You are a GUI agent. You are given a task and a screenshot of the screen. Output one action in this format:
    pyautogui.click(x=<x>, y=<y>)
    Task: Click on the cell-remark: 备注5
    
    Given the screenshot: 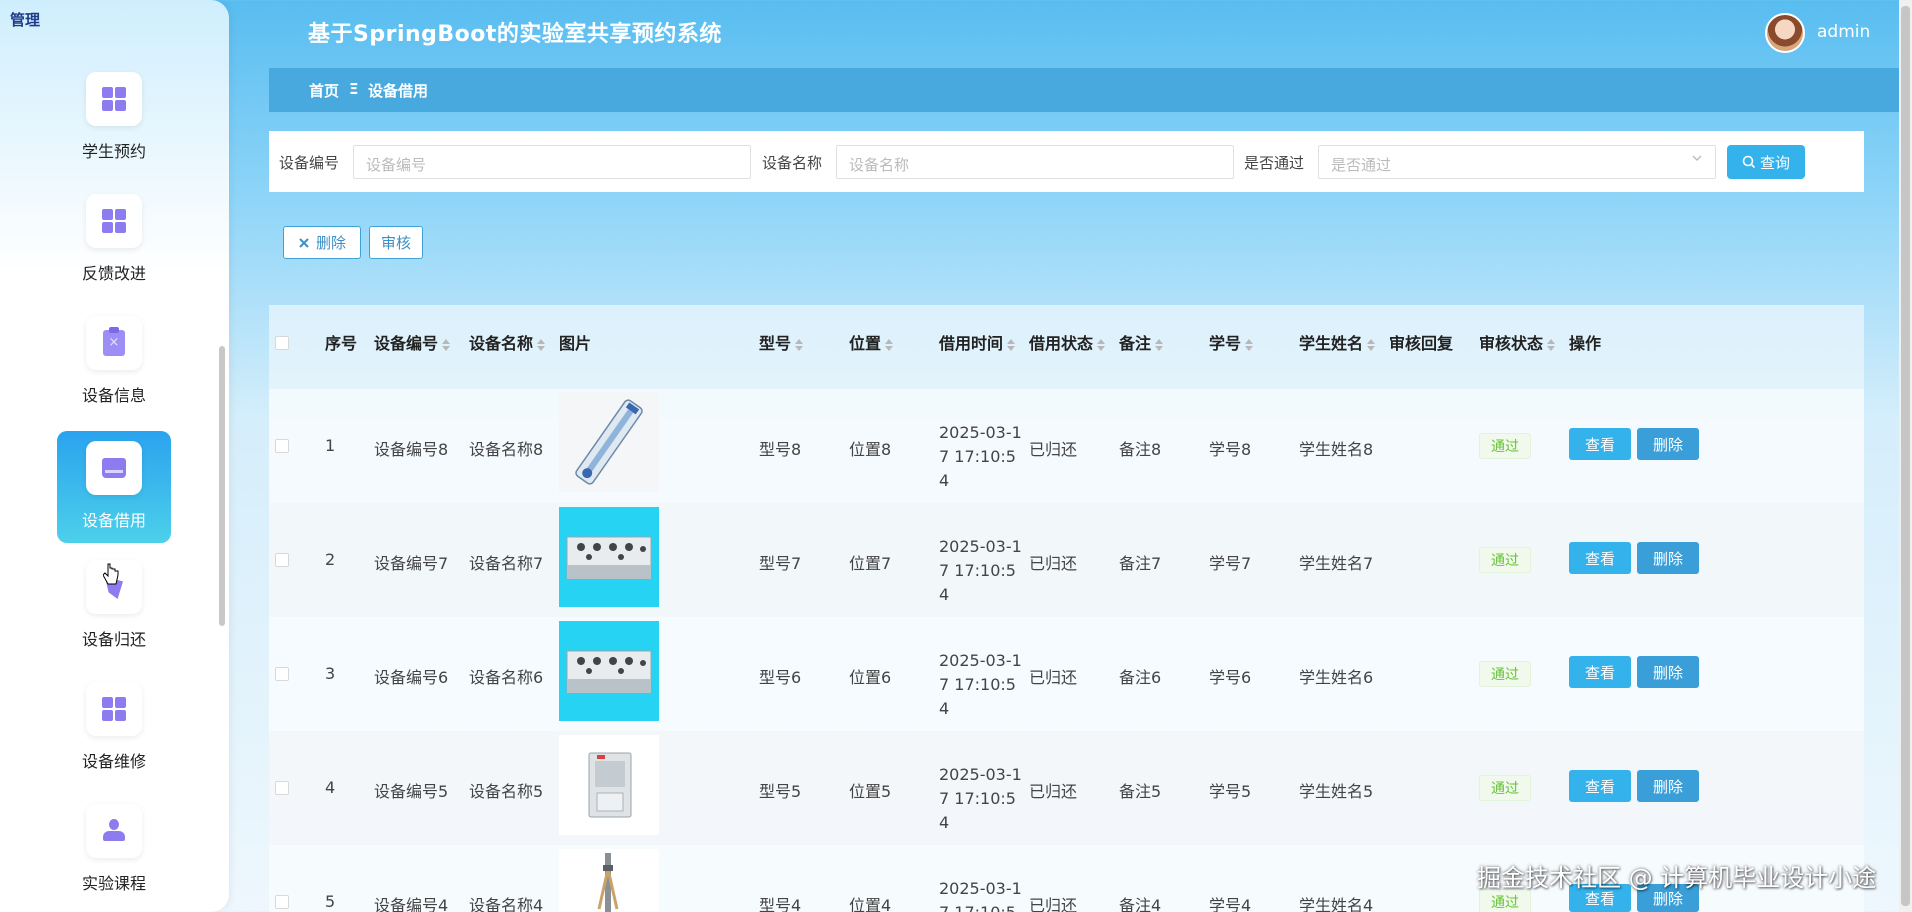 What is the action you would take?
    pyautogui.click(x=1140, y=791)
    